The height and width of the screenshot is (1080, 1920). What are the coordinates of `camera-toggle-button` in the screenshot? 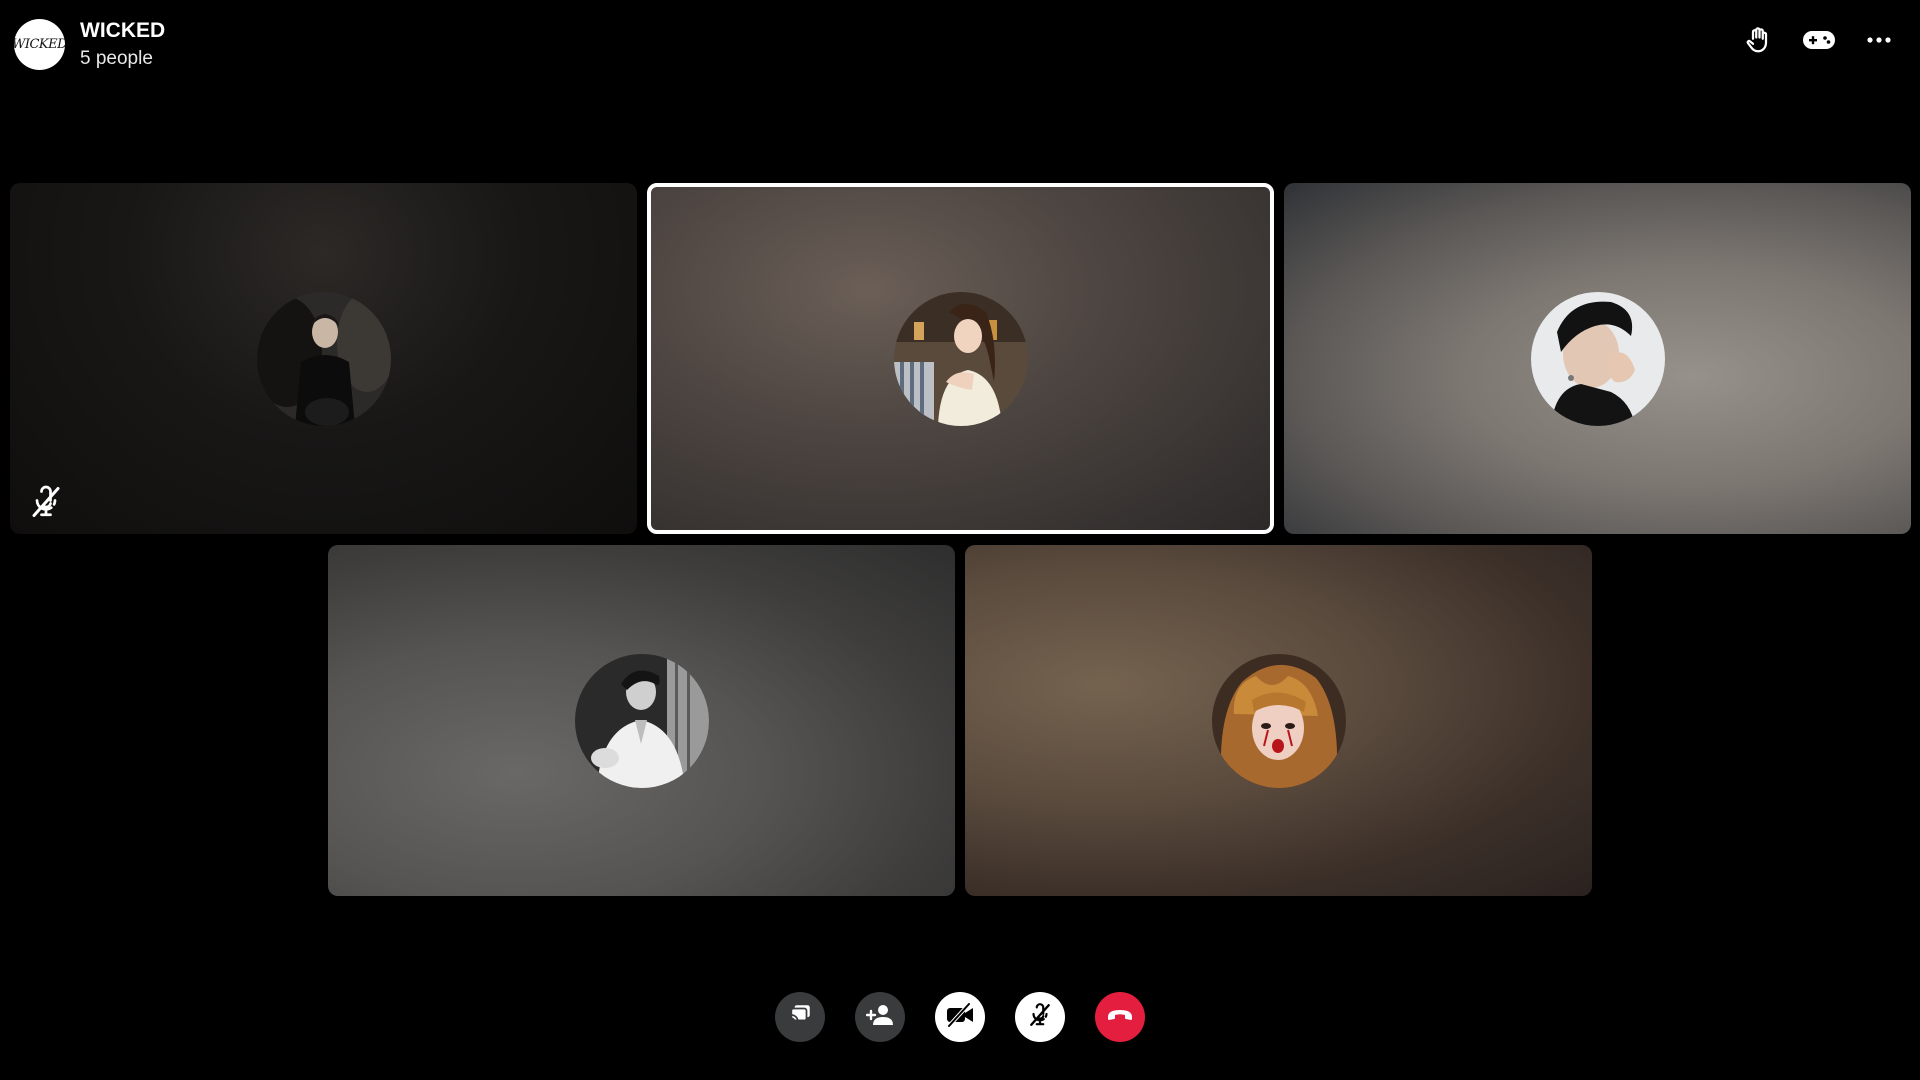 It's located at (960, 1017).